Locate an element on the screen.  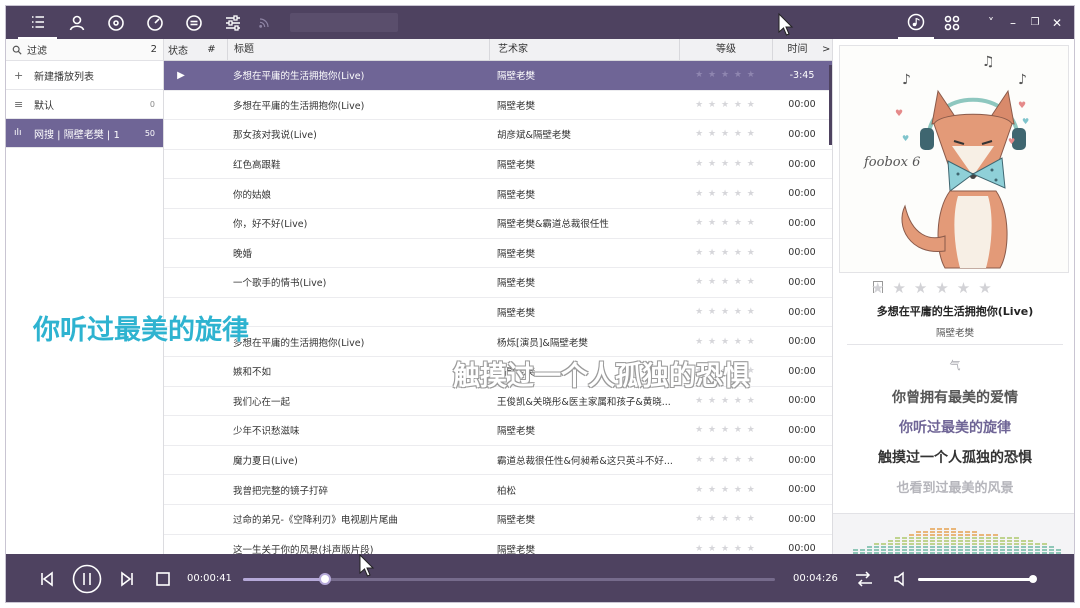
sidebar-filter: 过滤 2 is located at coordinates (84, 50).